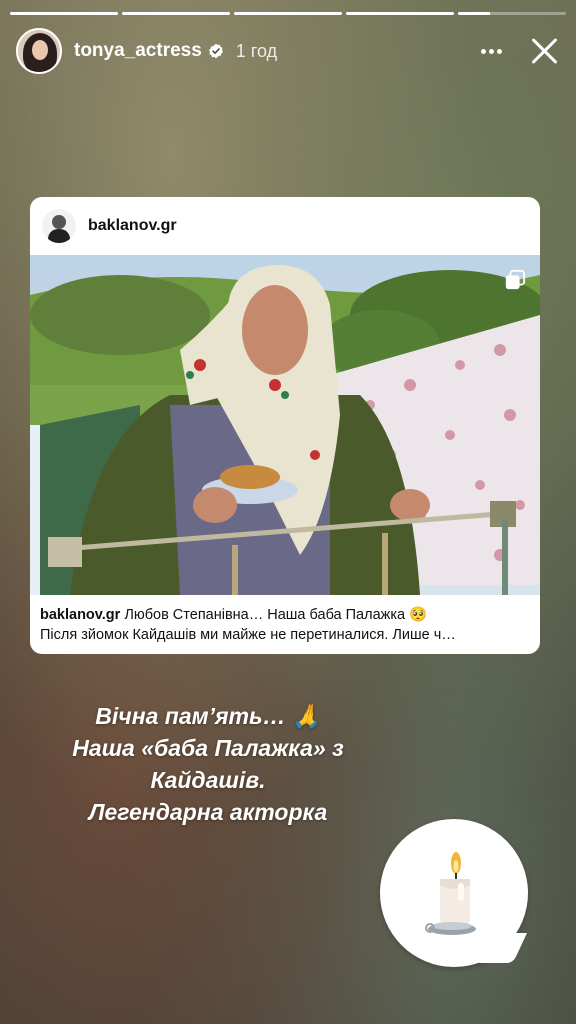 This screenshot has height=1024, width=576. I want to click on username: tonya_actress, so click(138, 51).